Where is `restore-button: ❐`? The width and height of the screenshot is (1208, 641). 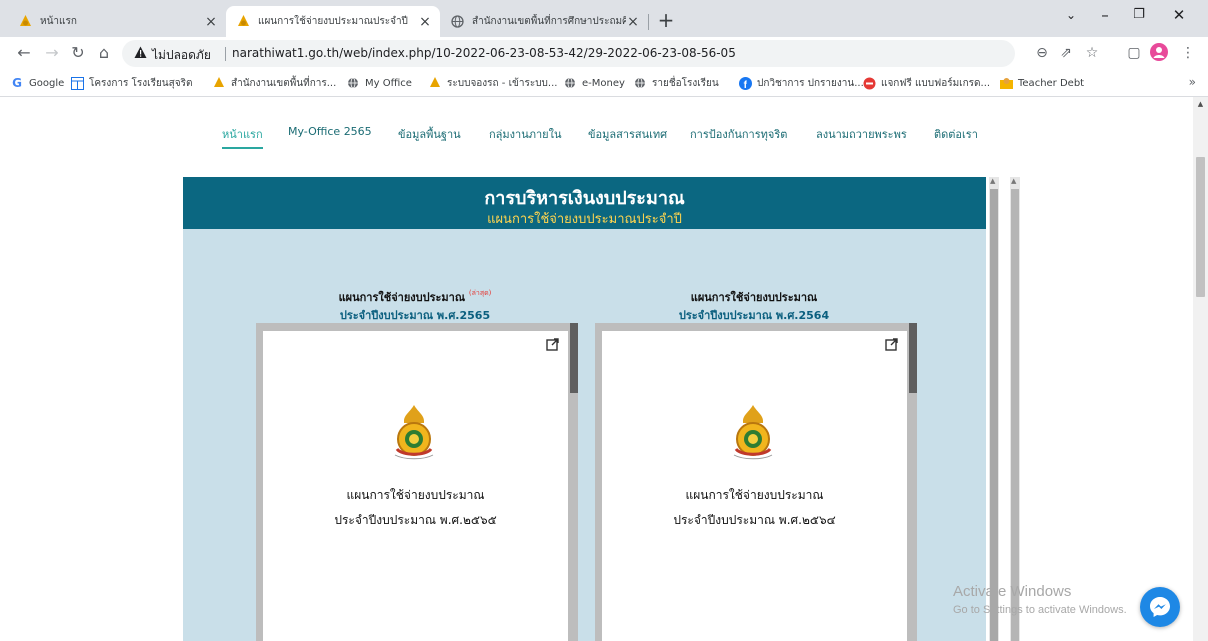 restore-button: ❐ is located at coordinates (1139, 16).